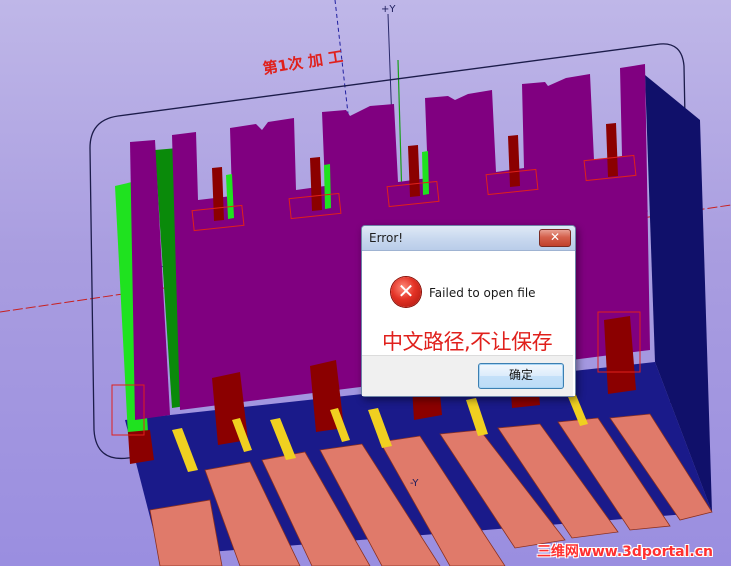 The width and height of the screenshot is (731, 566). What do you see at coordinates (555, 238) in the screenshot?
I see `close-button: ✕` at bounding box center [555, 238].